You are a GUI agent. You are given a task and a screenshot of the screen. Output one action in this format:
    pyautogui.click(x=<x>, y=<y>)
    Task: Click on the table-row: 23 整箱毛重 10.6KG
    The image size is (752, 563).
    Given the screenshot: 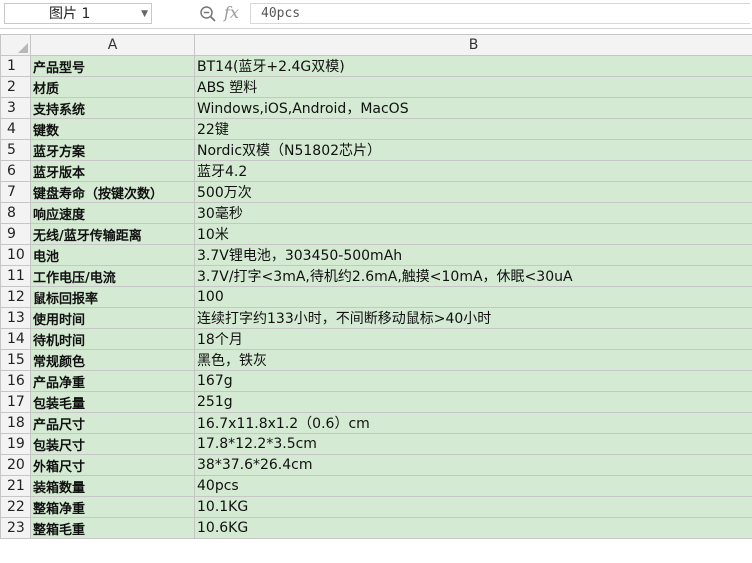 What is the action you would take?
    pyautogui.click(x=376, y=528)
    